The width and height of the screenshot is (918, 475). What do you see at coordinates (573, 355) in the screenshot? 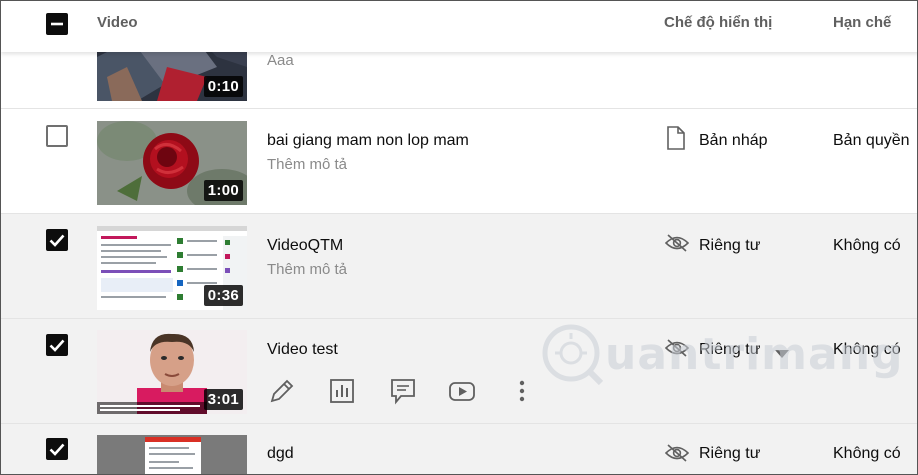
I see `watermark-logo-icon` at bounding box center [573, 355].